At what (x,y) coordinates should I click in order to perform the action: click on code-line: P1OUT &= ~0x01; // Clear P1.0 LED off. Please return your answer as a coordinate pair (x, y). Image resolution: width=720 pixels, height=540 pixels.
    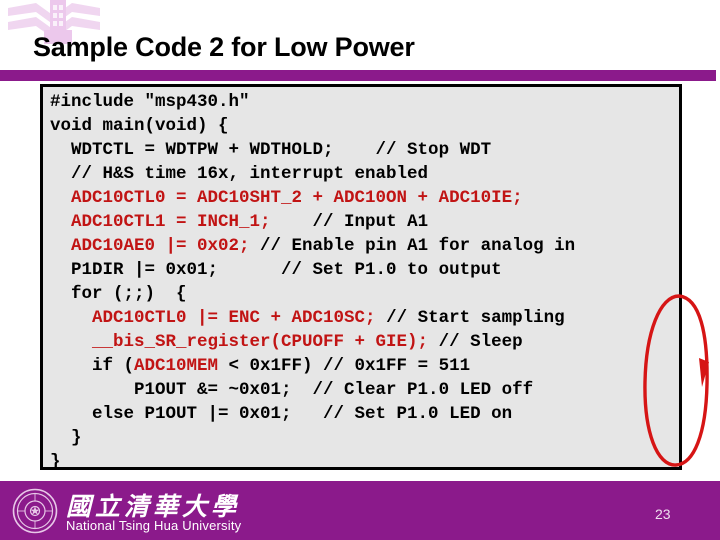
    Looking at the image, I should click on (364, 390).